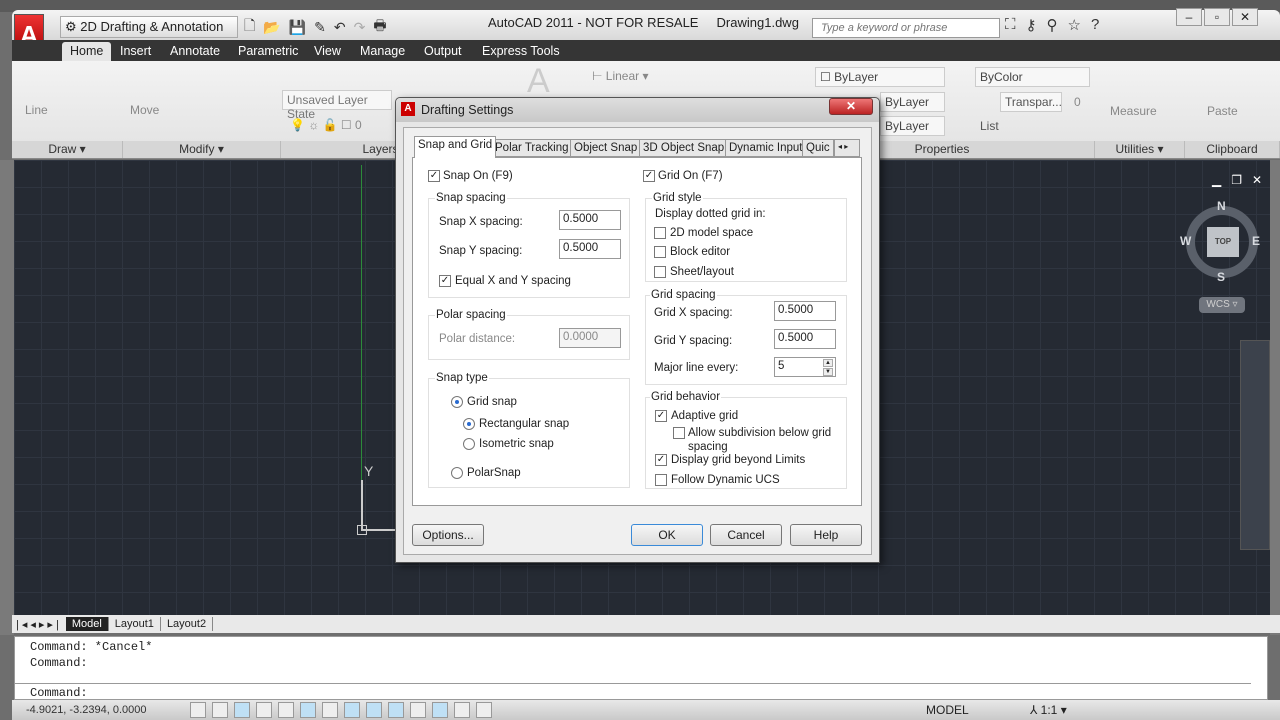 Image resolution: width=1280 pixels, height=720 pixels. What do you see at coordinates (661, 480) in the screenshot?
I see `follow-dynamic-ucs-checkbox` at bounding box center [661, 480].